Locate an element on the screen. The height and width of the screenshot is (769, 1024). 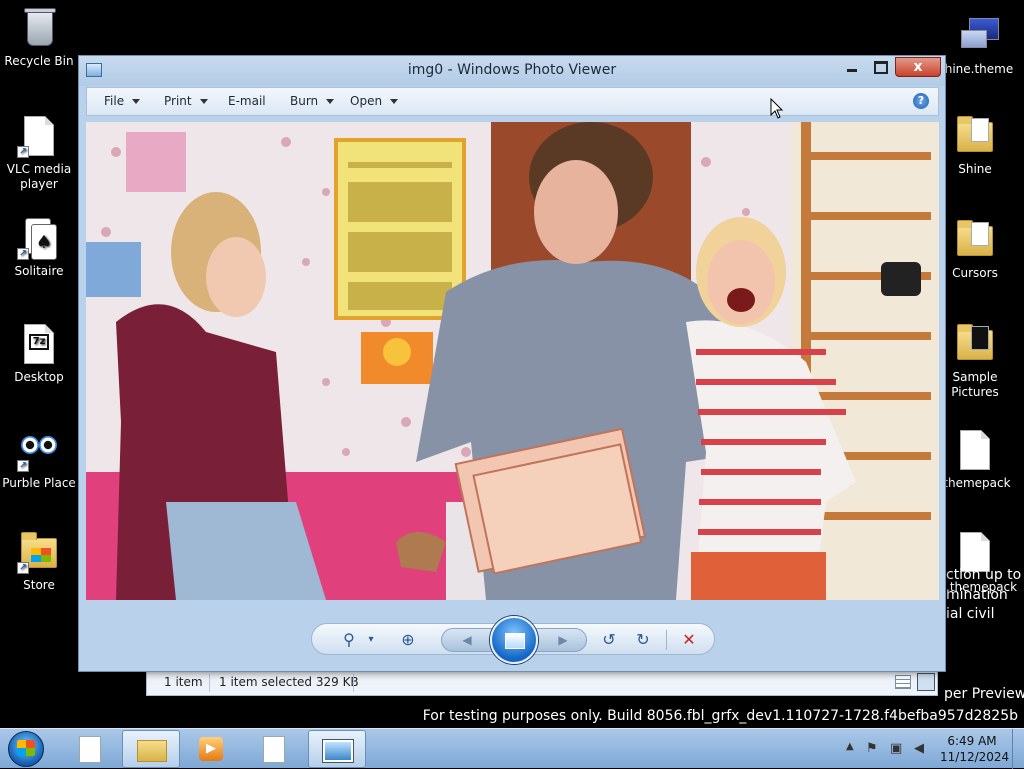
title-bar: img0 - Windows Photo Viewer x is located at coordinates (512, 71).